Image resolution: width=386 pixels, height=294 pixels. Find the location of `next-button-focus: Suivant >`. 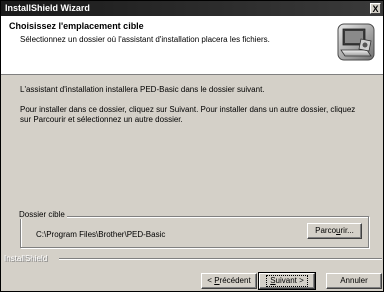

next-button-focus: Suivant > is located at coordinates (287, 281).